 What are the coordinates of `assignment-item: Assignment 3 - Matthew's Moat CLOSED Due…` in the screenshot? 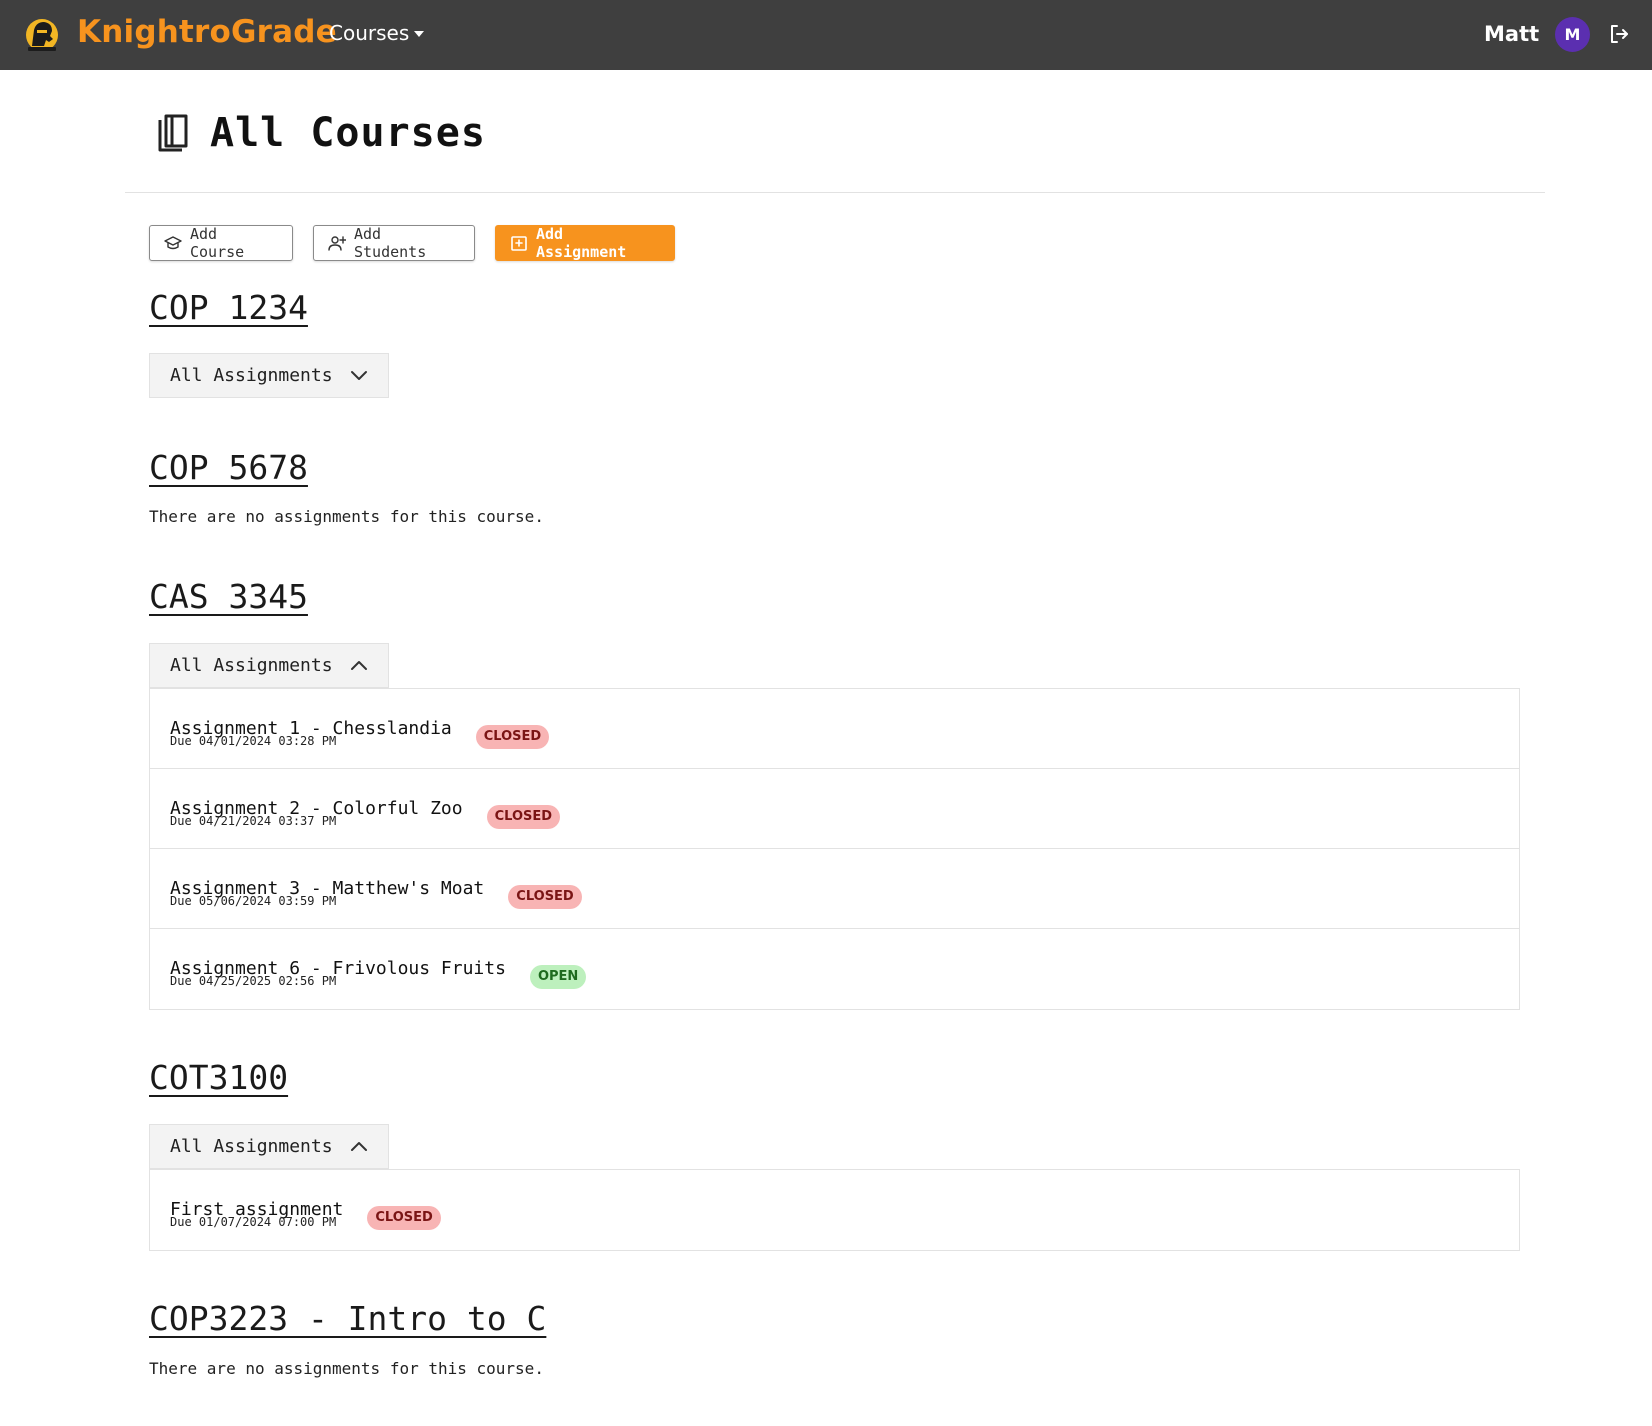 It's located at (834, 889).